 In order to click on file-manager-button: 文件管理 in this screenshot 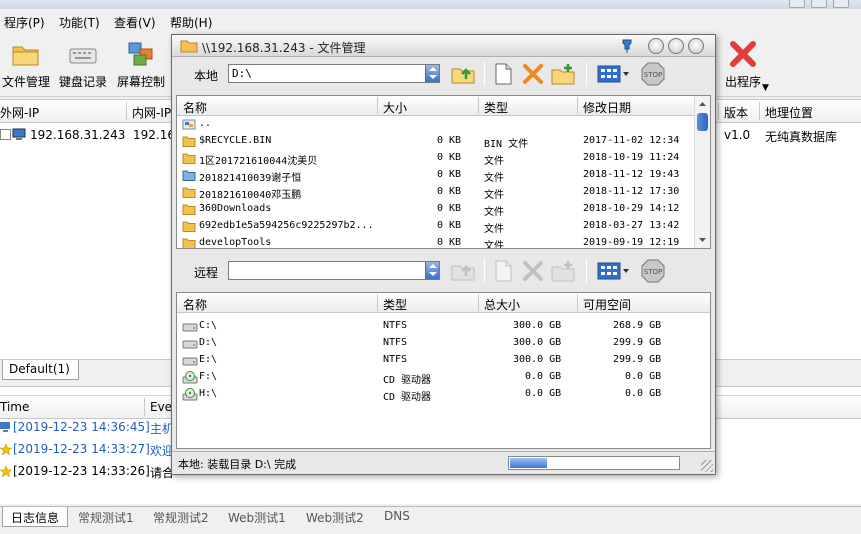, I will do `click(26, 67)`.